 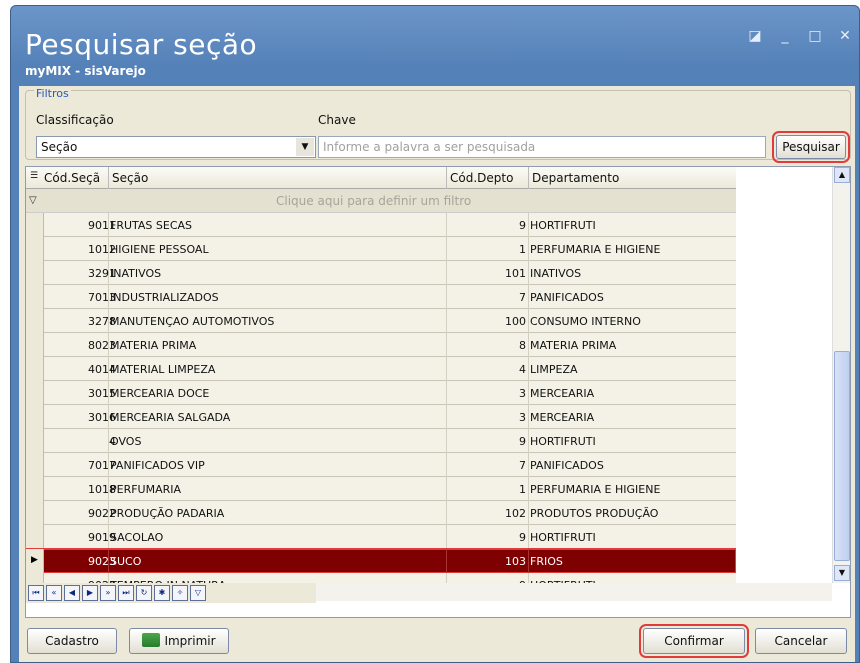 I want to click on next-record-icon: ▶, so click(x=90, y=593).